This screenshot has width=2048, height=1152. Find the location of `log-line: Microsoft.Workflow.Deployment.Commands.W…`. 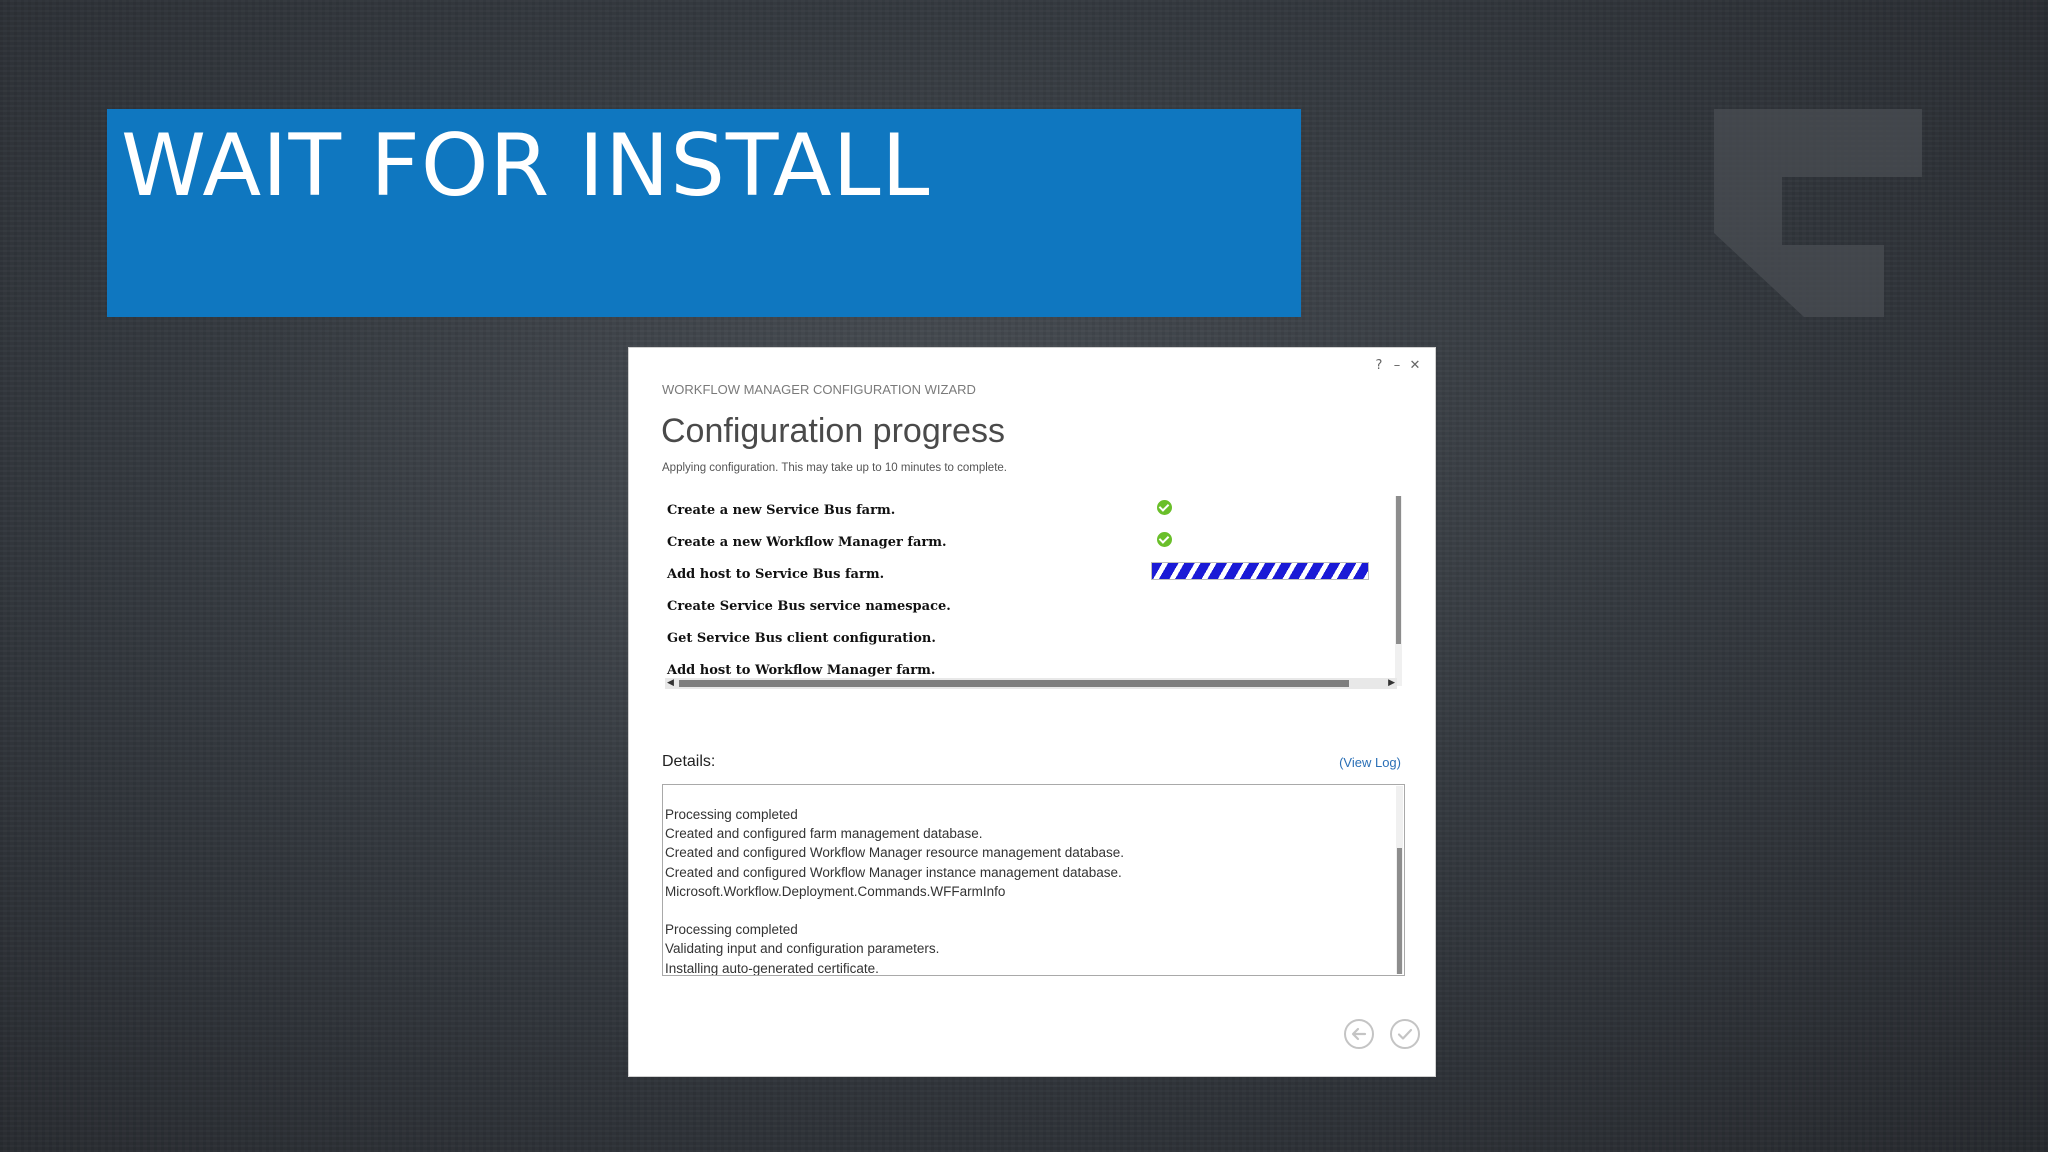

log-line: Microsoft.Workflow.Deployment.Commands.W… is located at coordinates (835, 891).